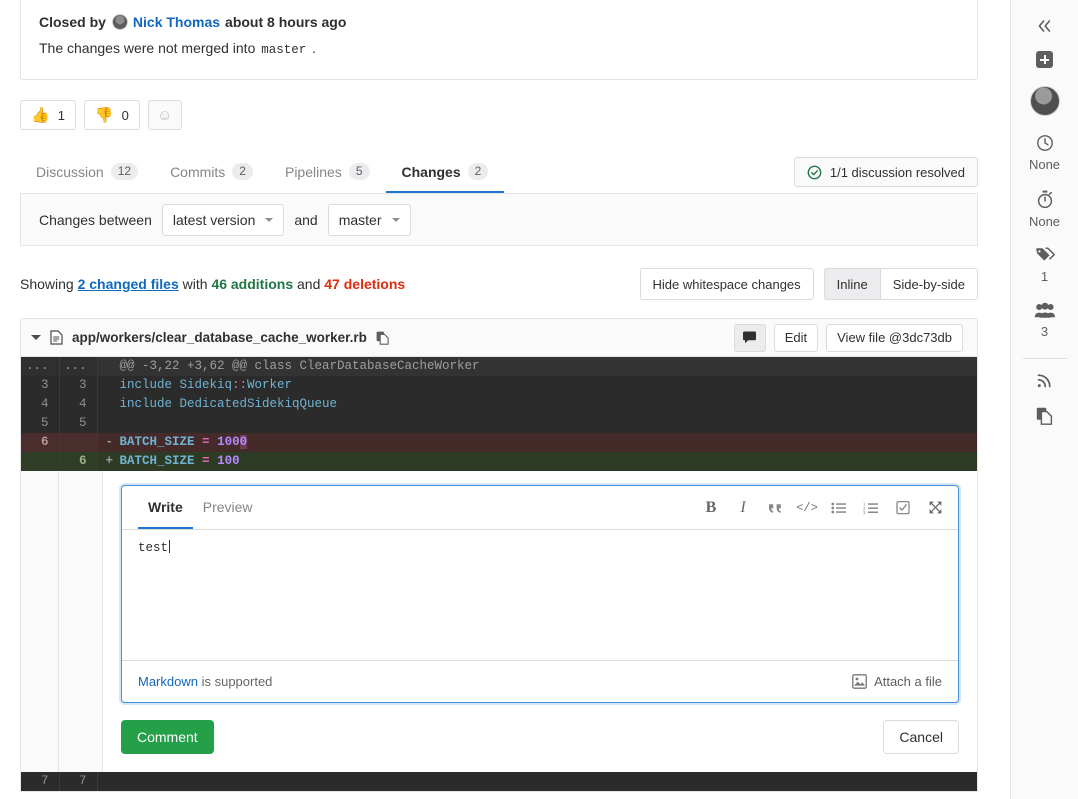  I want to click on diff-row-context: 3 3 include Sidekiq::Worker, so click(499, 385).